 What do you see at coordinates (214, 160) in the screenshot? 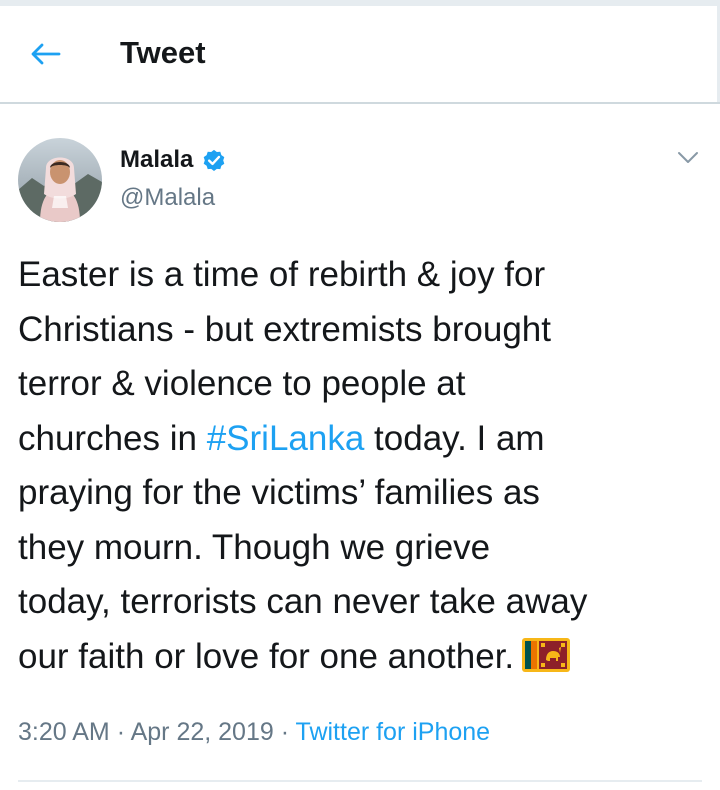
I see `verified-badge-icon` at bounding box center [214, 160].